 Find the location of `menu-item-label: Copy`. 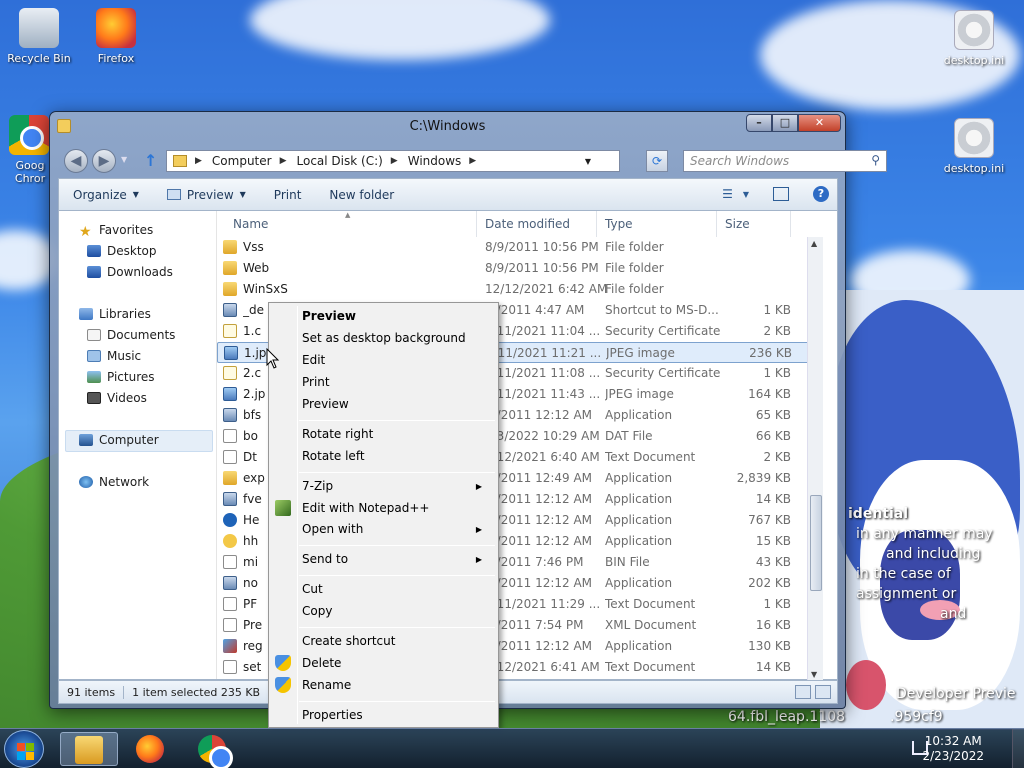

menu-item-label: Copy is located at coordinates (317, 611).